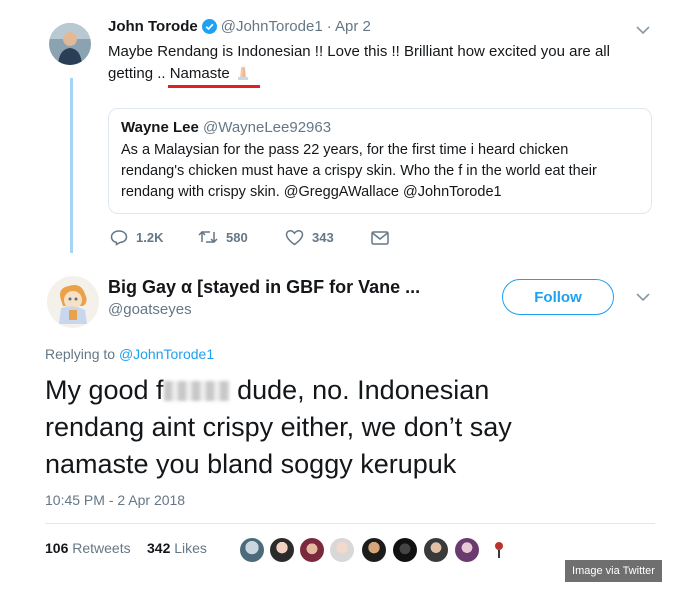  I want to click on direct-message-button, so click(384, 238).